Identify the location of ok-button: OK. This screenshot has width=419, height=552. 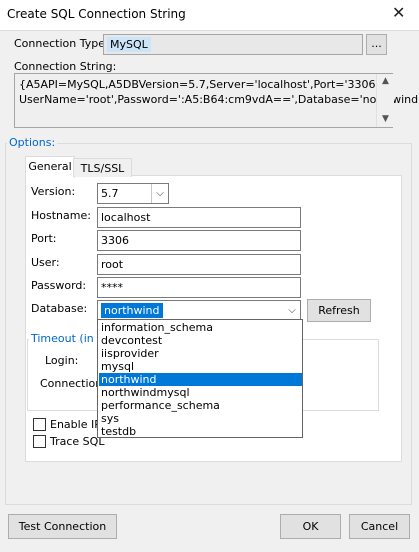
(310, 526).